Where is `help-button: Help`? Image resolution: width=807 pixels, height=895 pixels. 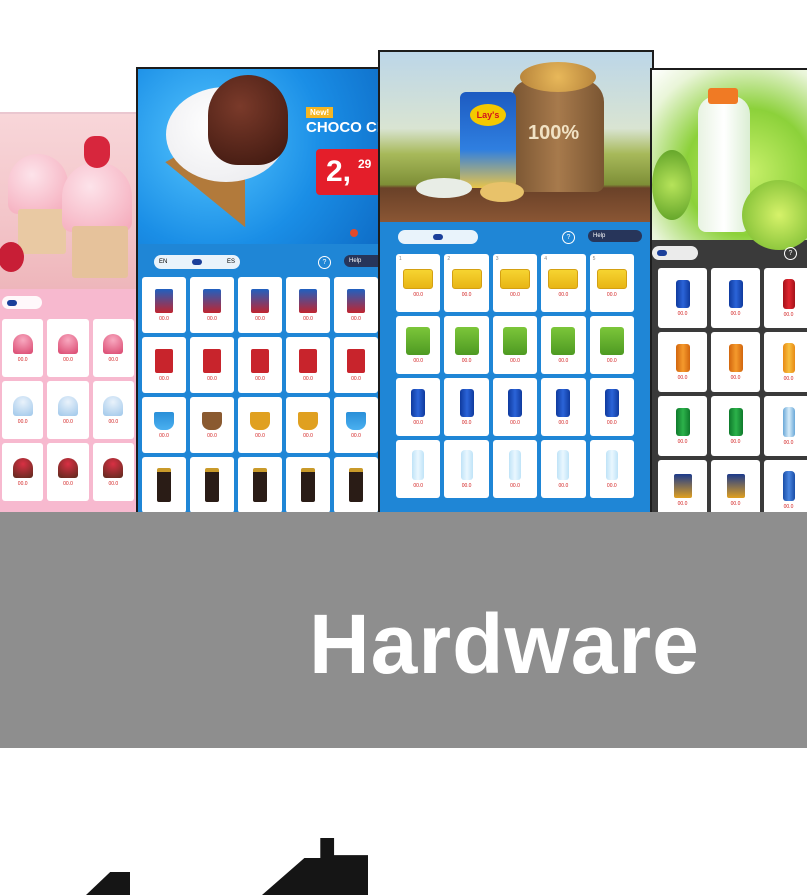 help-button: Help is located at coordinates (615, 236).